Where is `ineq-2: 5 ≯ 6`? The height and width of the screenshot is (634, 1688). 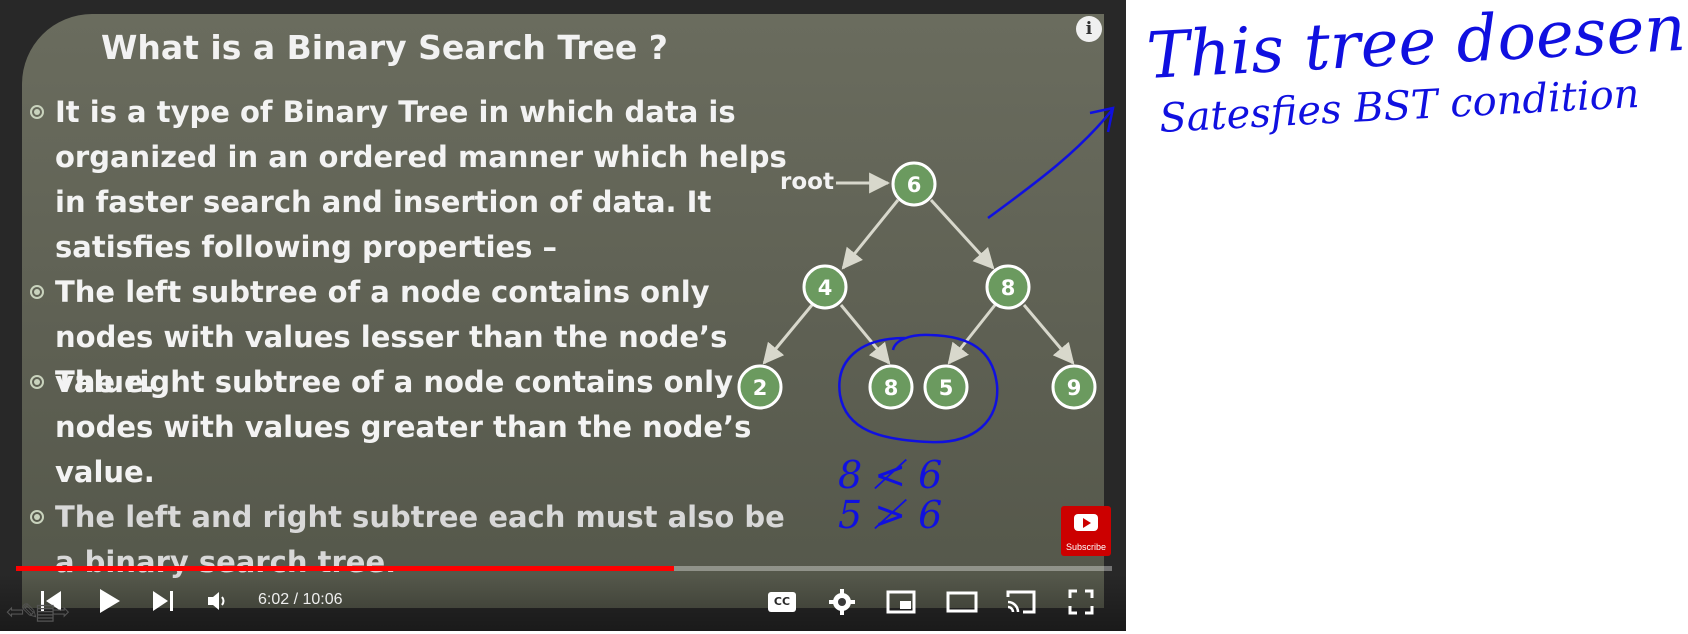
ineq-2: 5 ≯ 6 is located at coordinates (890, 515).